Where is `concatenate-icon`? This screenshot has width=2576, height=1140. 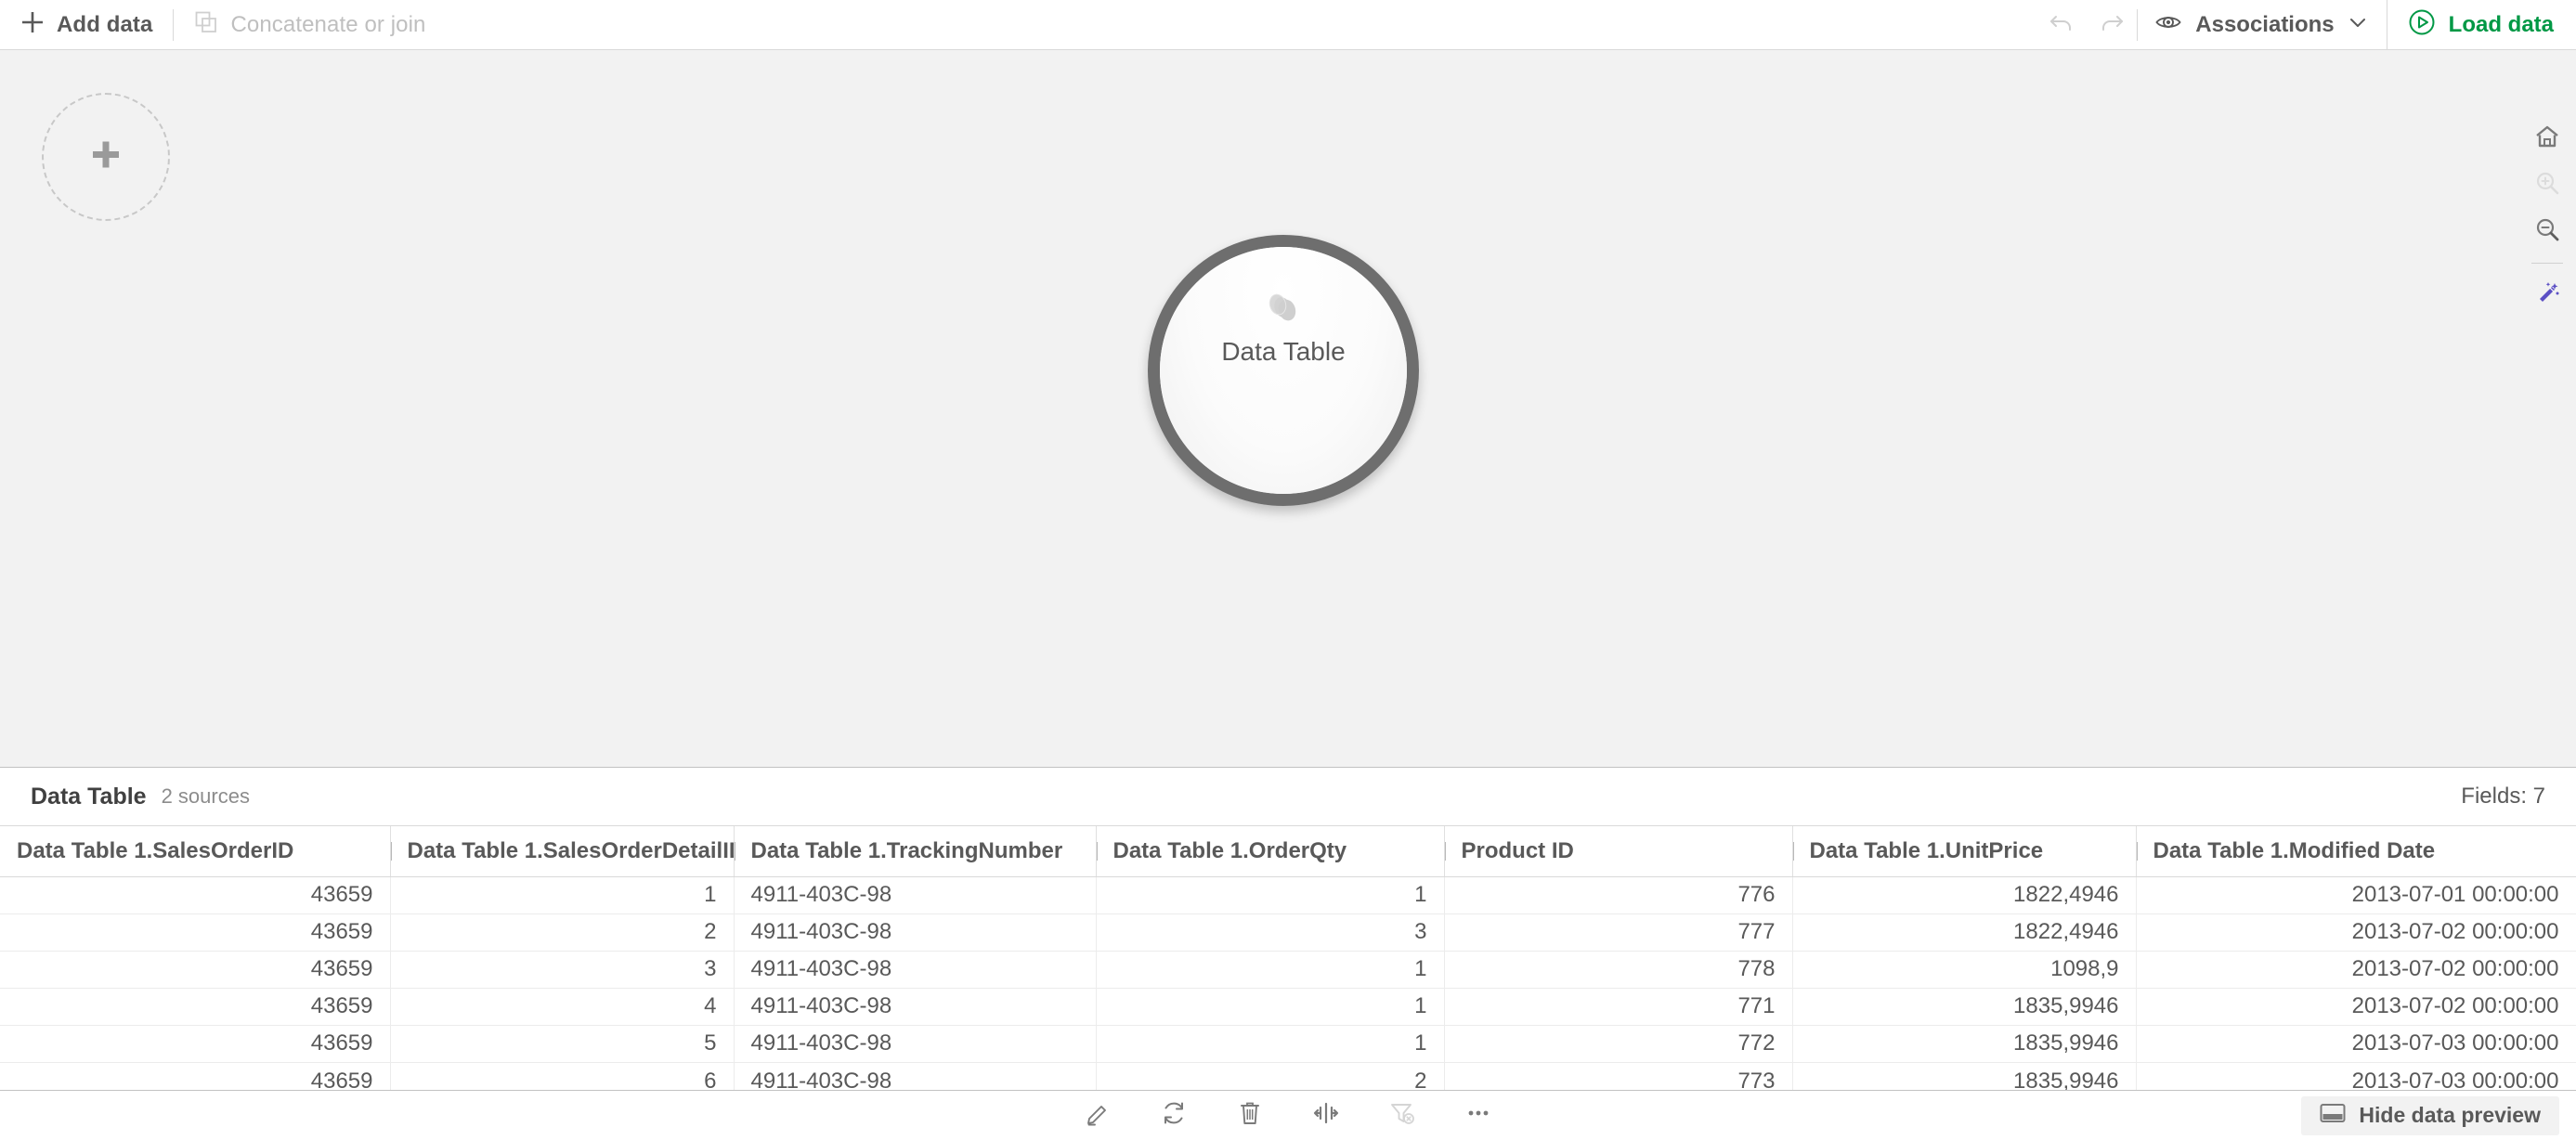 concatenate-icon is located at coordinates (206, 24).